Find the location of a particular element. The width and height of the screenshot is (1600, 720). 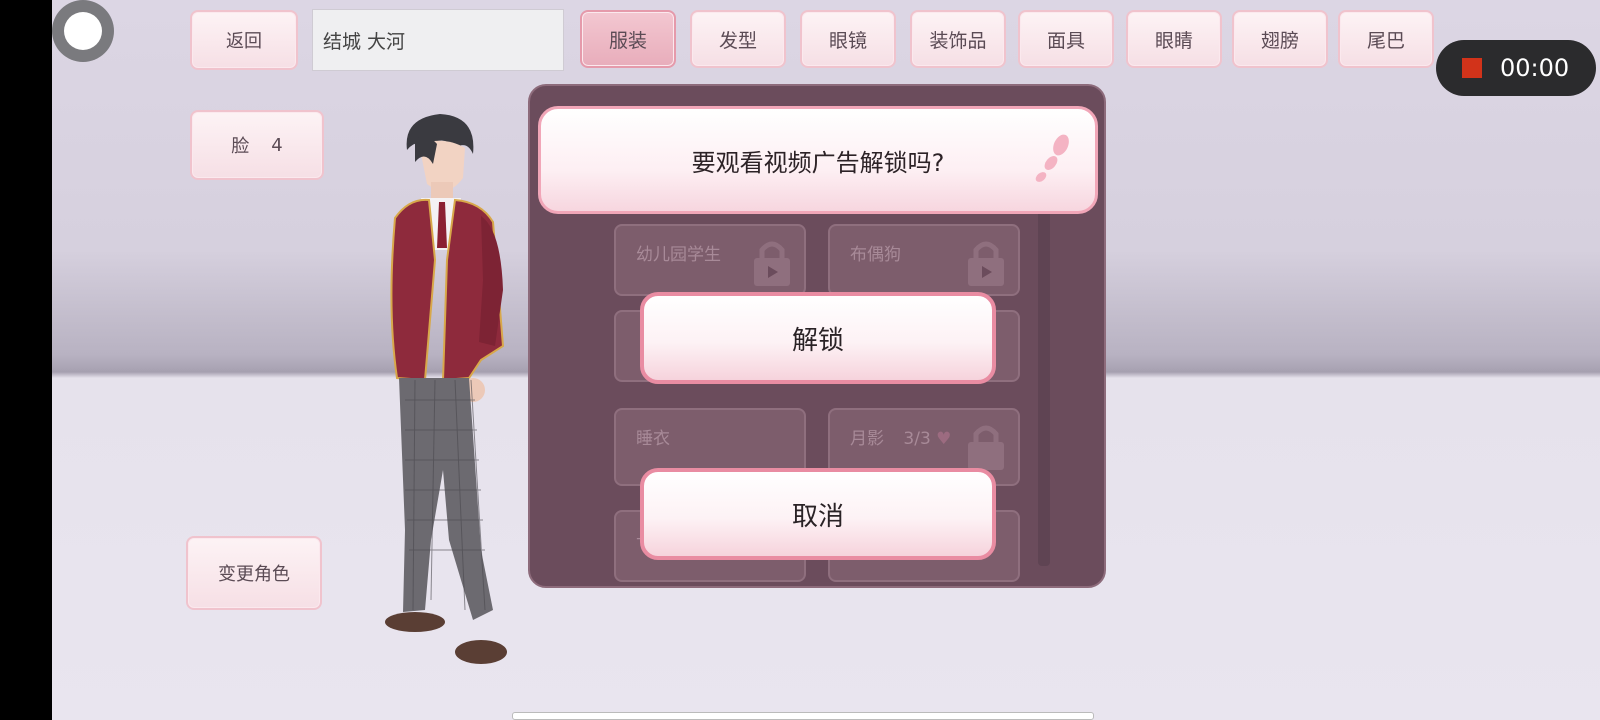

home-indicator-bar is located at coordinates (803, 716).